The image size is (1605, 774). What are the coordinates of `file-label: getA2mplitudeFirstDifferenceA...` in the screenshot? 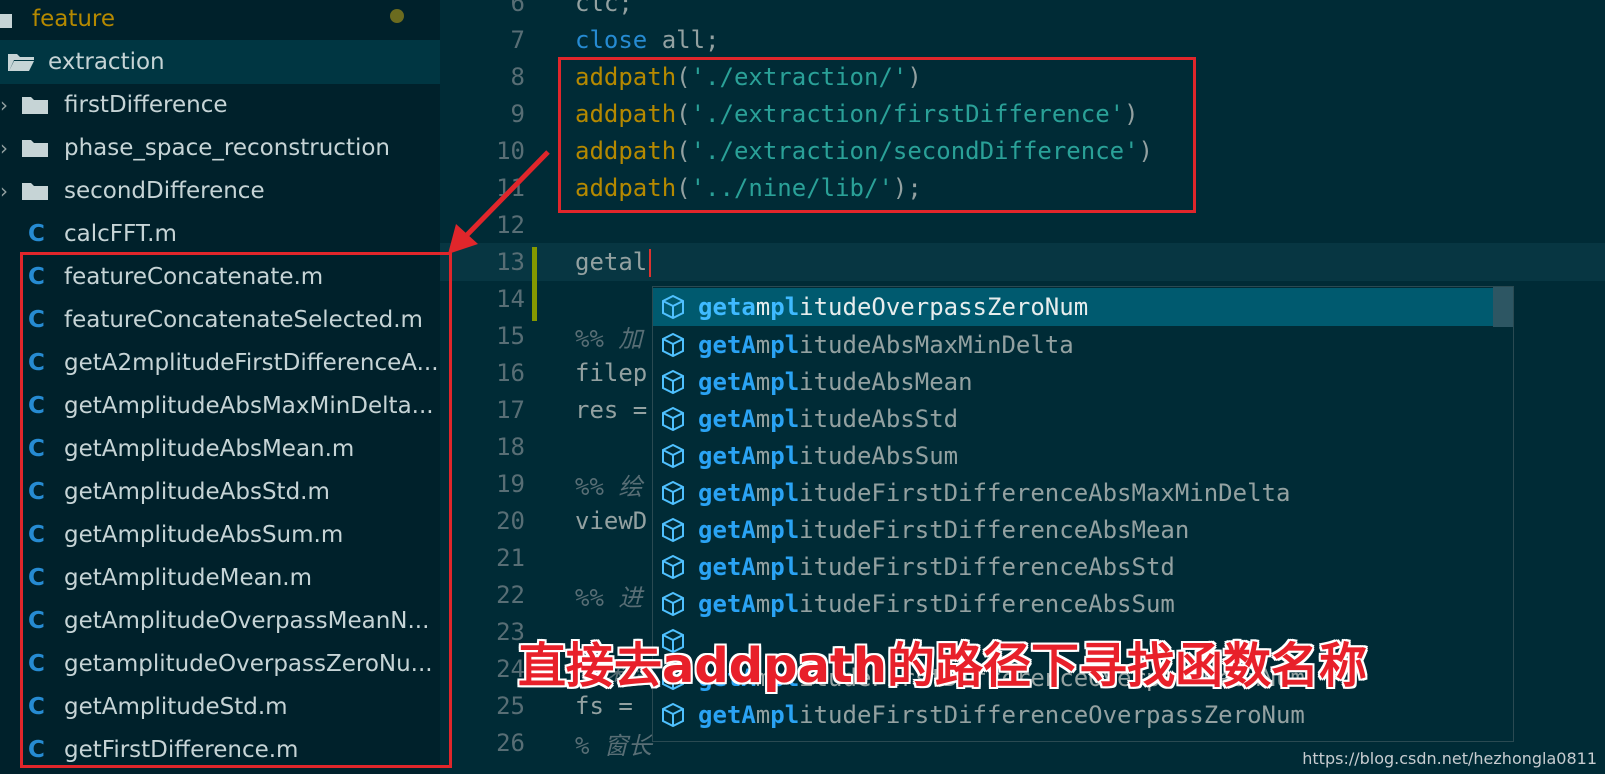 It's located at (251, 363).